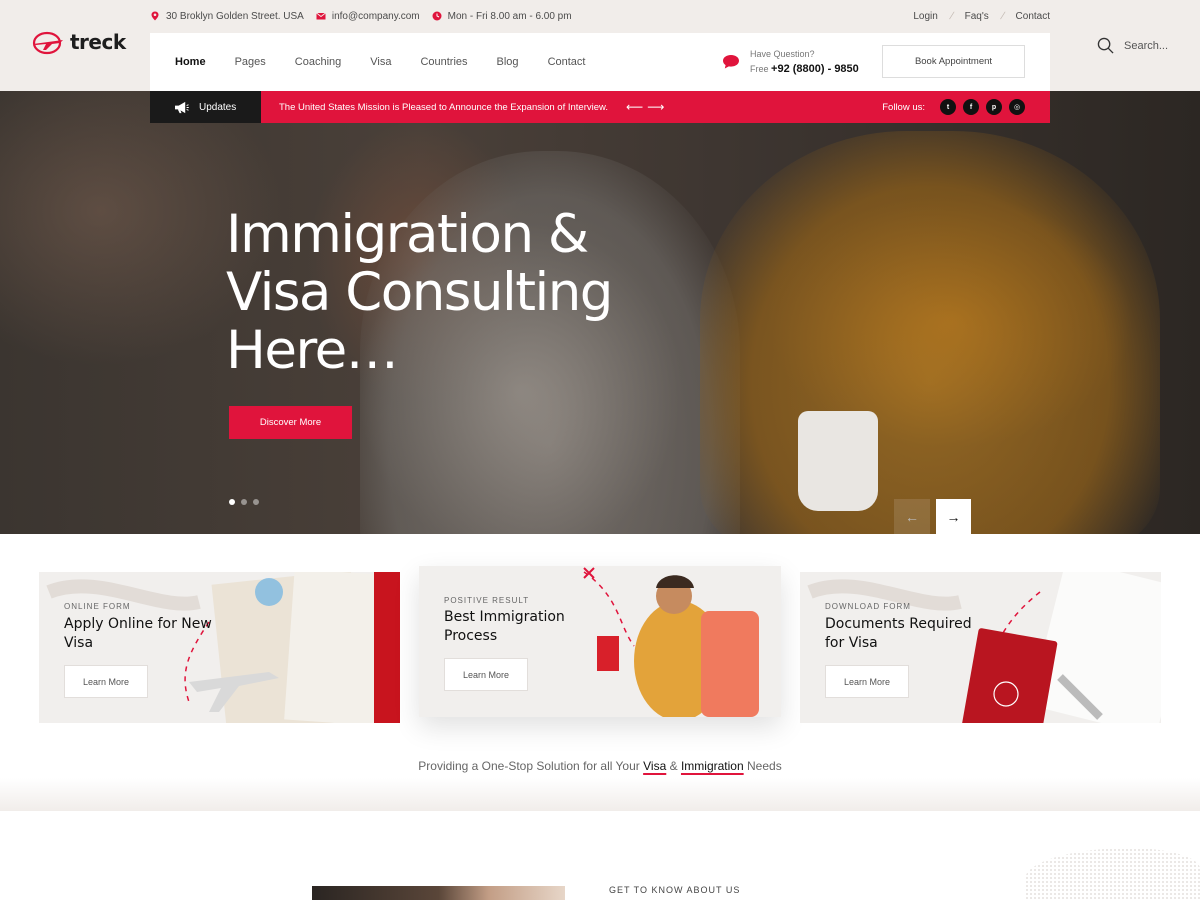 Image resolution: width=1200 pixels, height=900 pixels. I want to click on ticker-next-icon: ⟶, so click(657, 107).